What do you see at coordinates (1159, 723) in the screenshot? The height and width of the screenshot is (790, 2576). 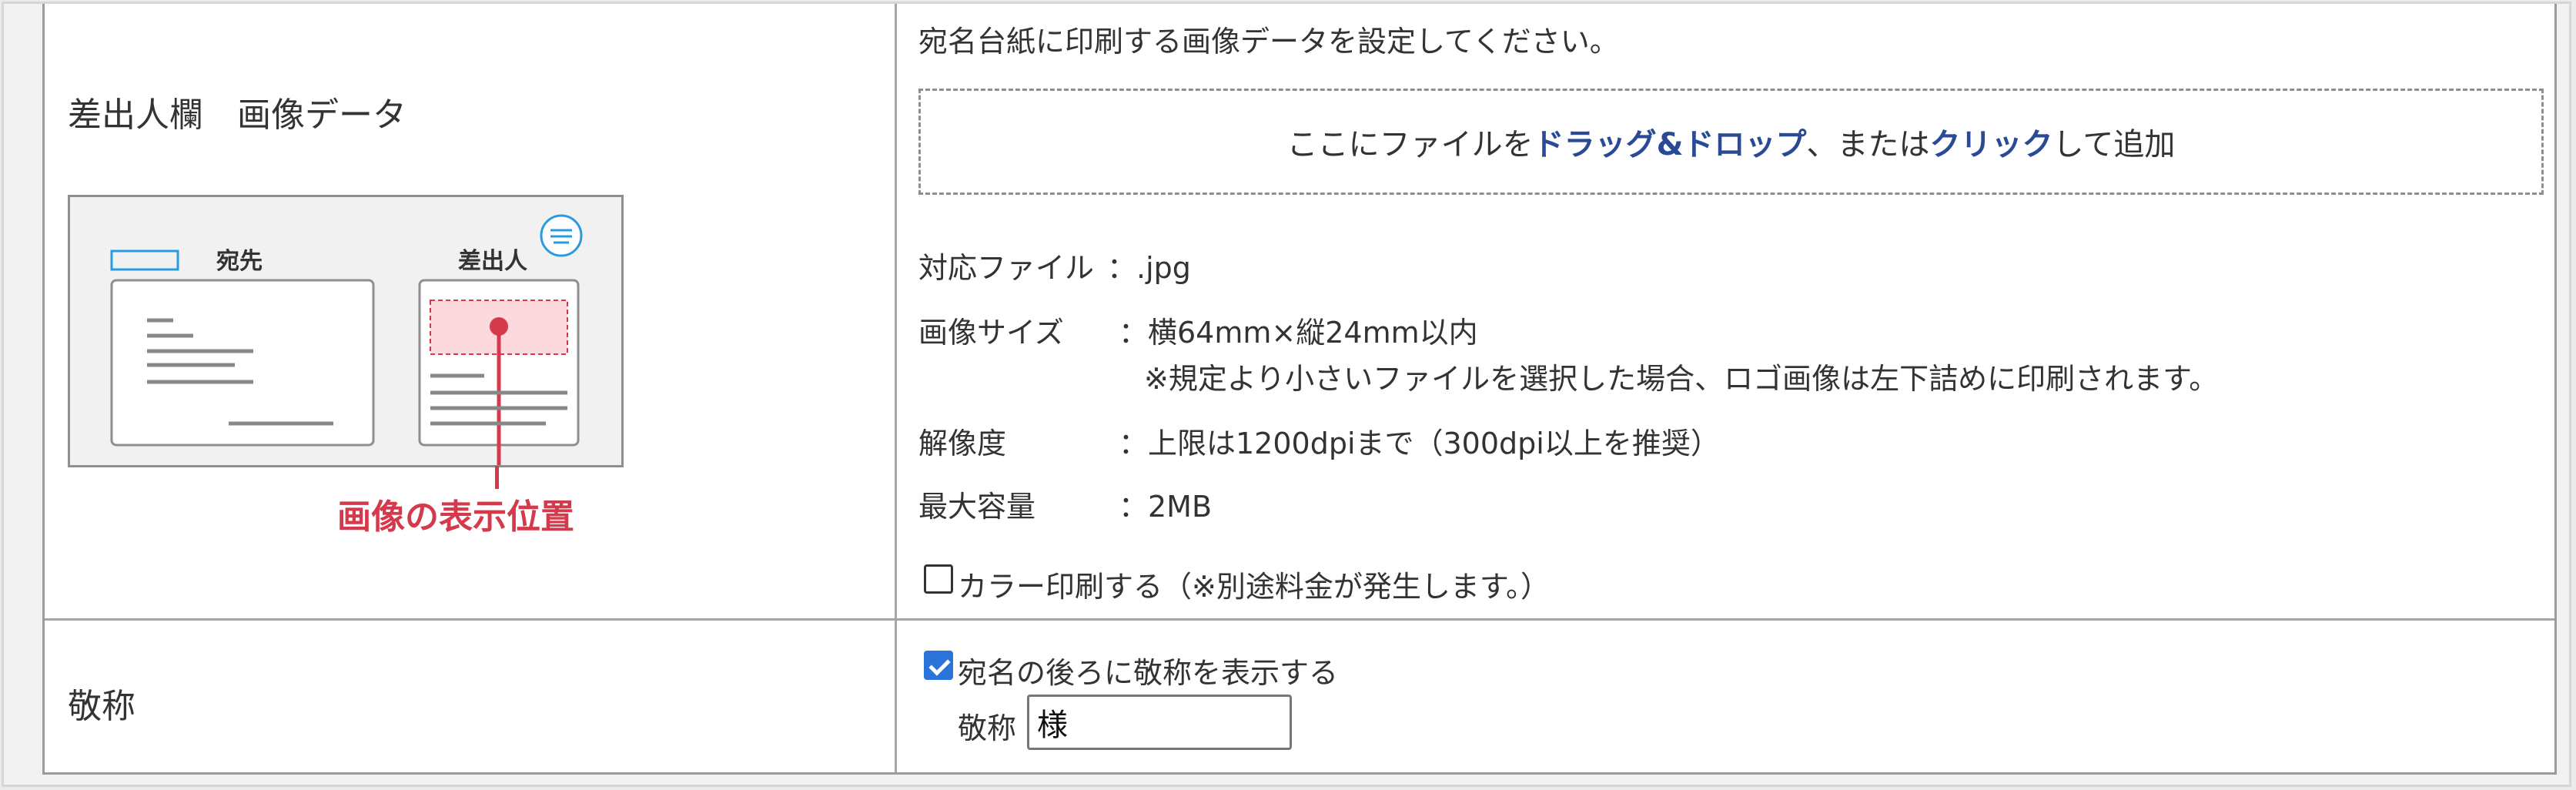 I see `honorific-input` at bounding box center [1159, 723].